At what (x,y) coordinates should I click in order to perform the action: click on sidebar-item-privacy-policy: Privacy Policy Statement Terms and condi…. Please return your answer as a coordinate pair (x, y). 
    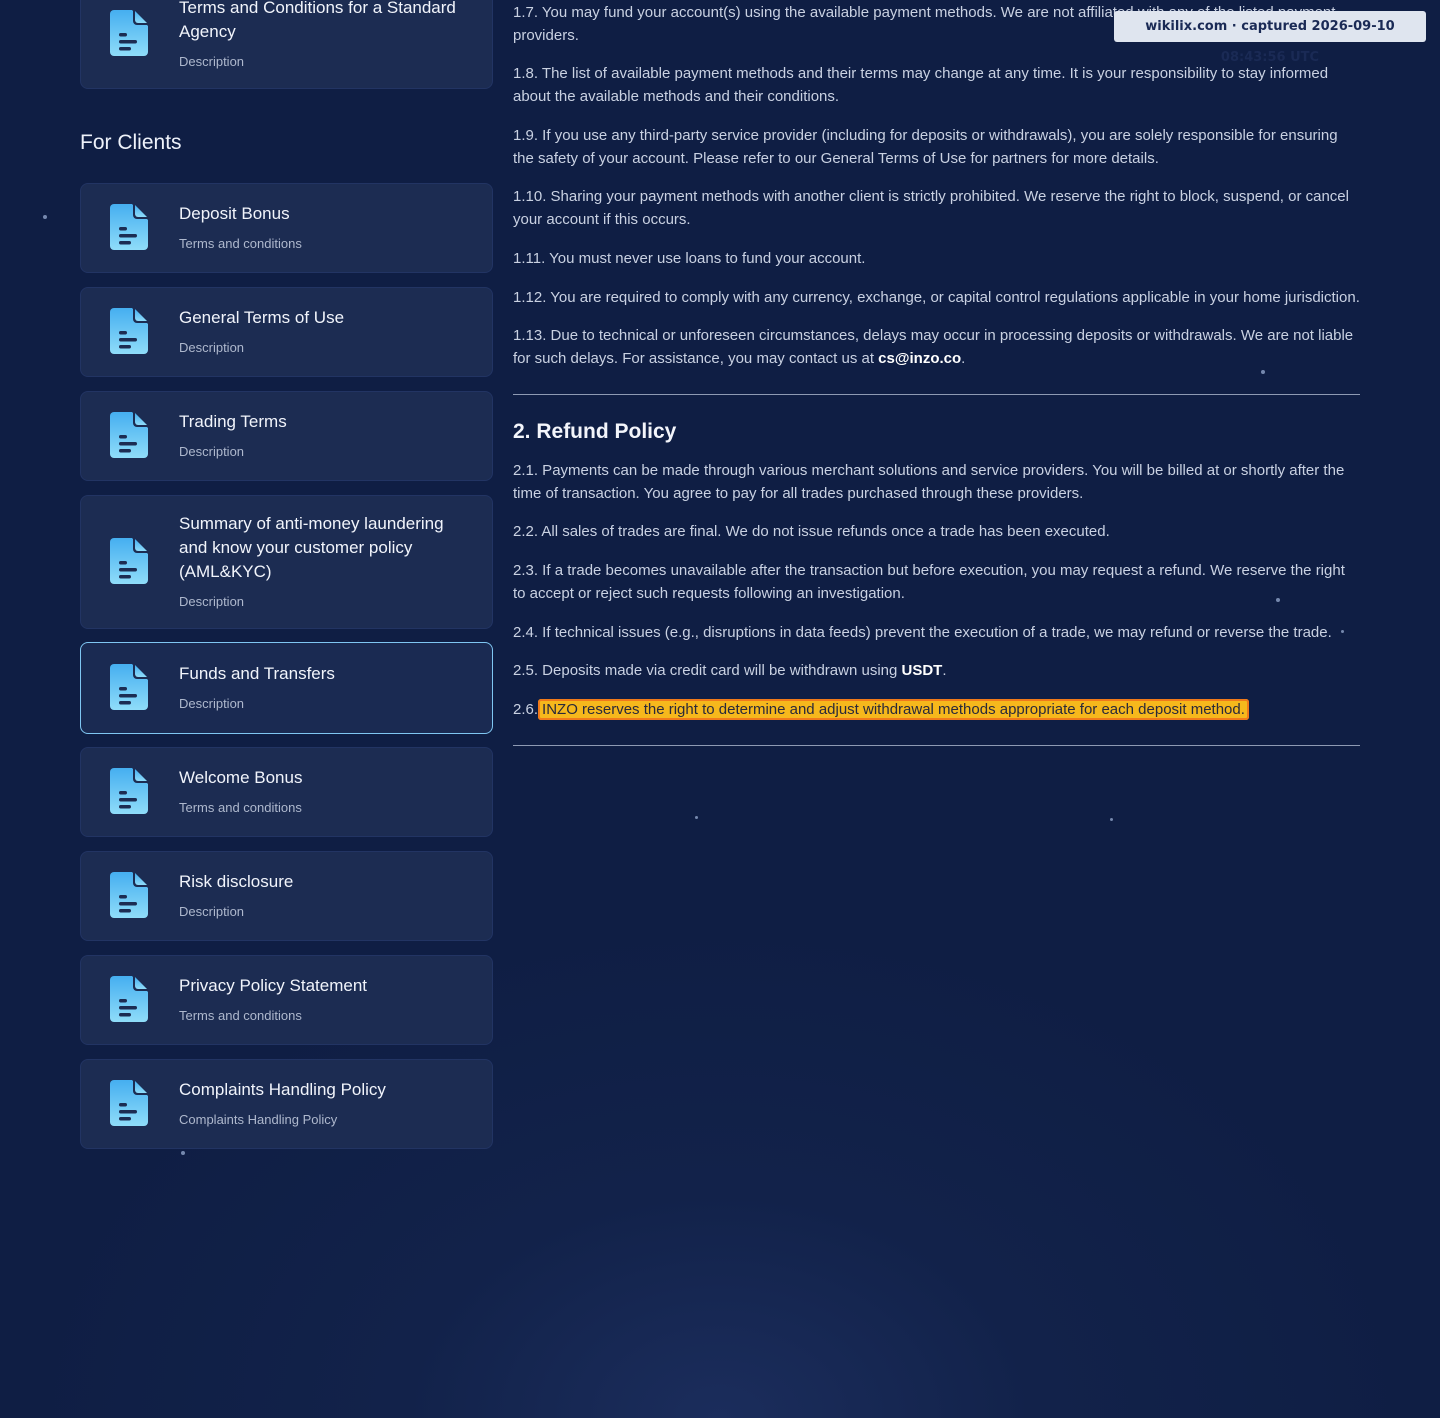
    Looking at the image, I should click on (286, 1000).